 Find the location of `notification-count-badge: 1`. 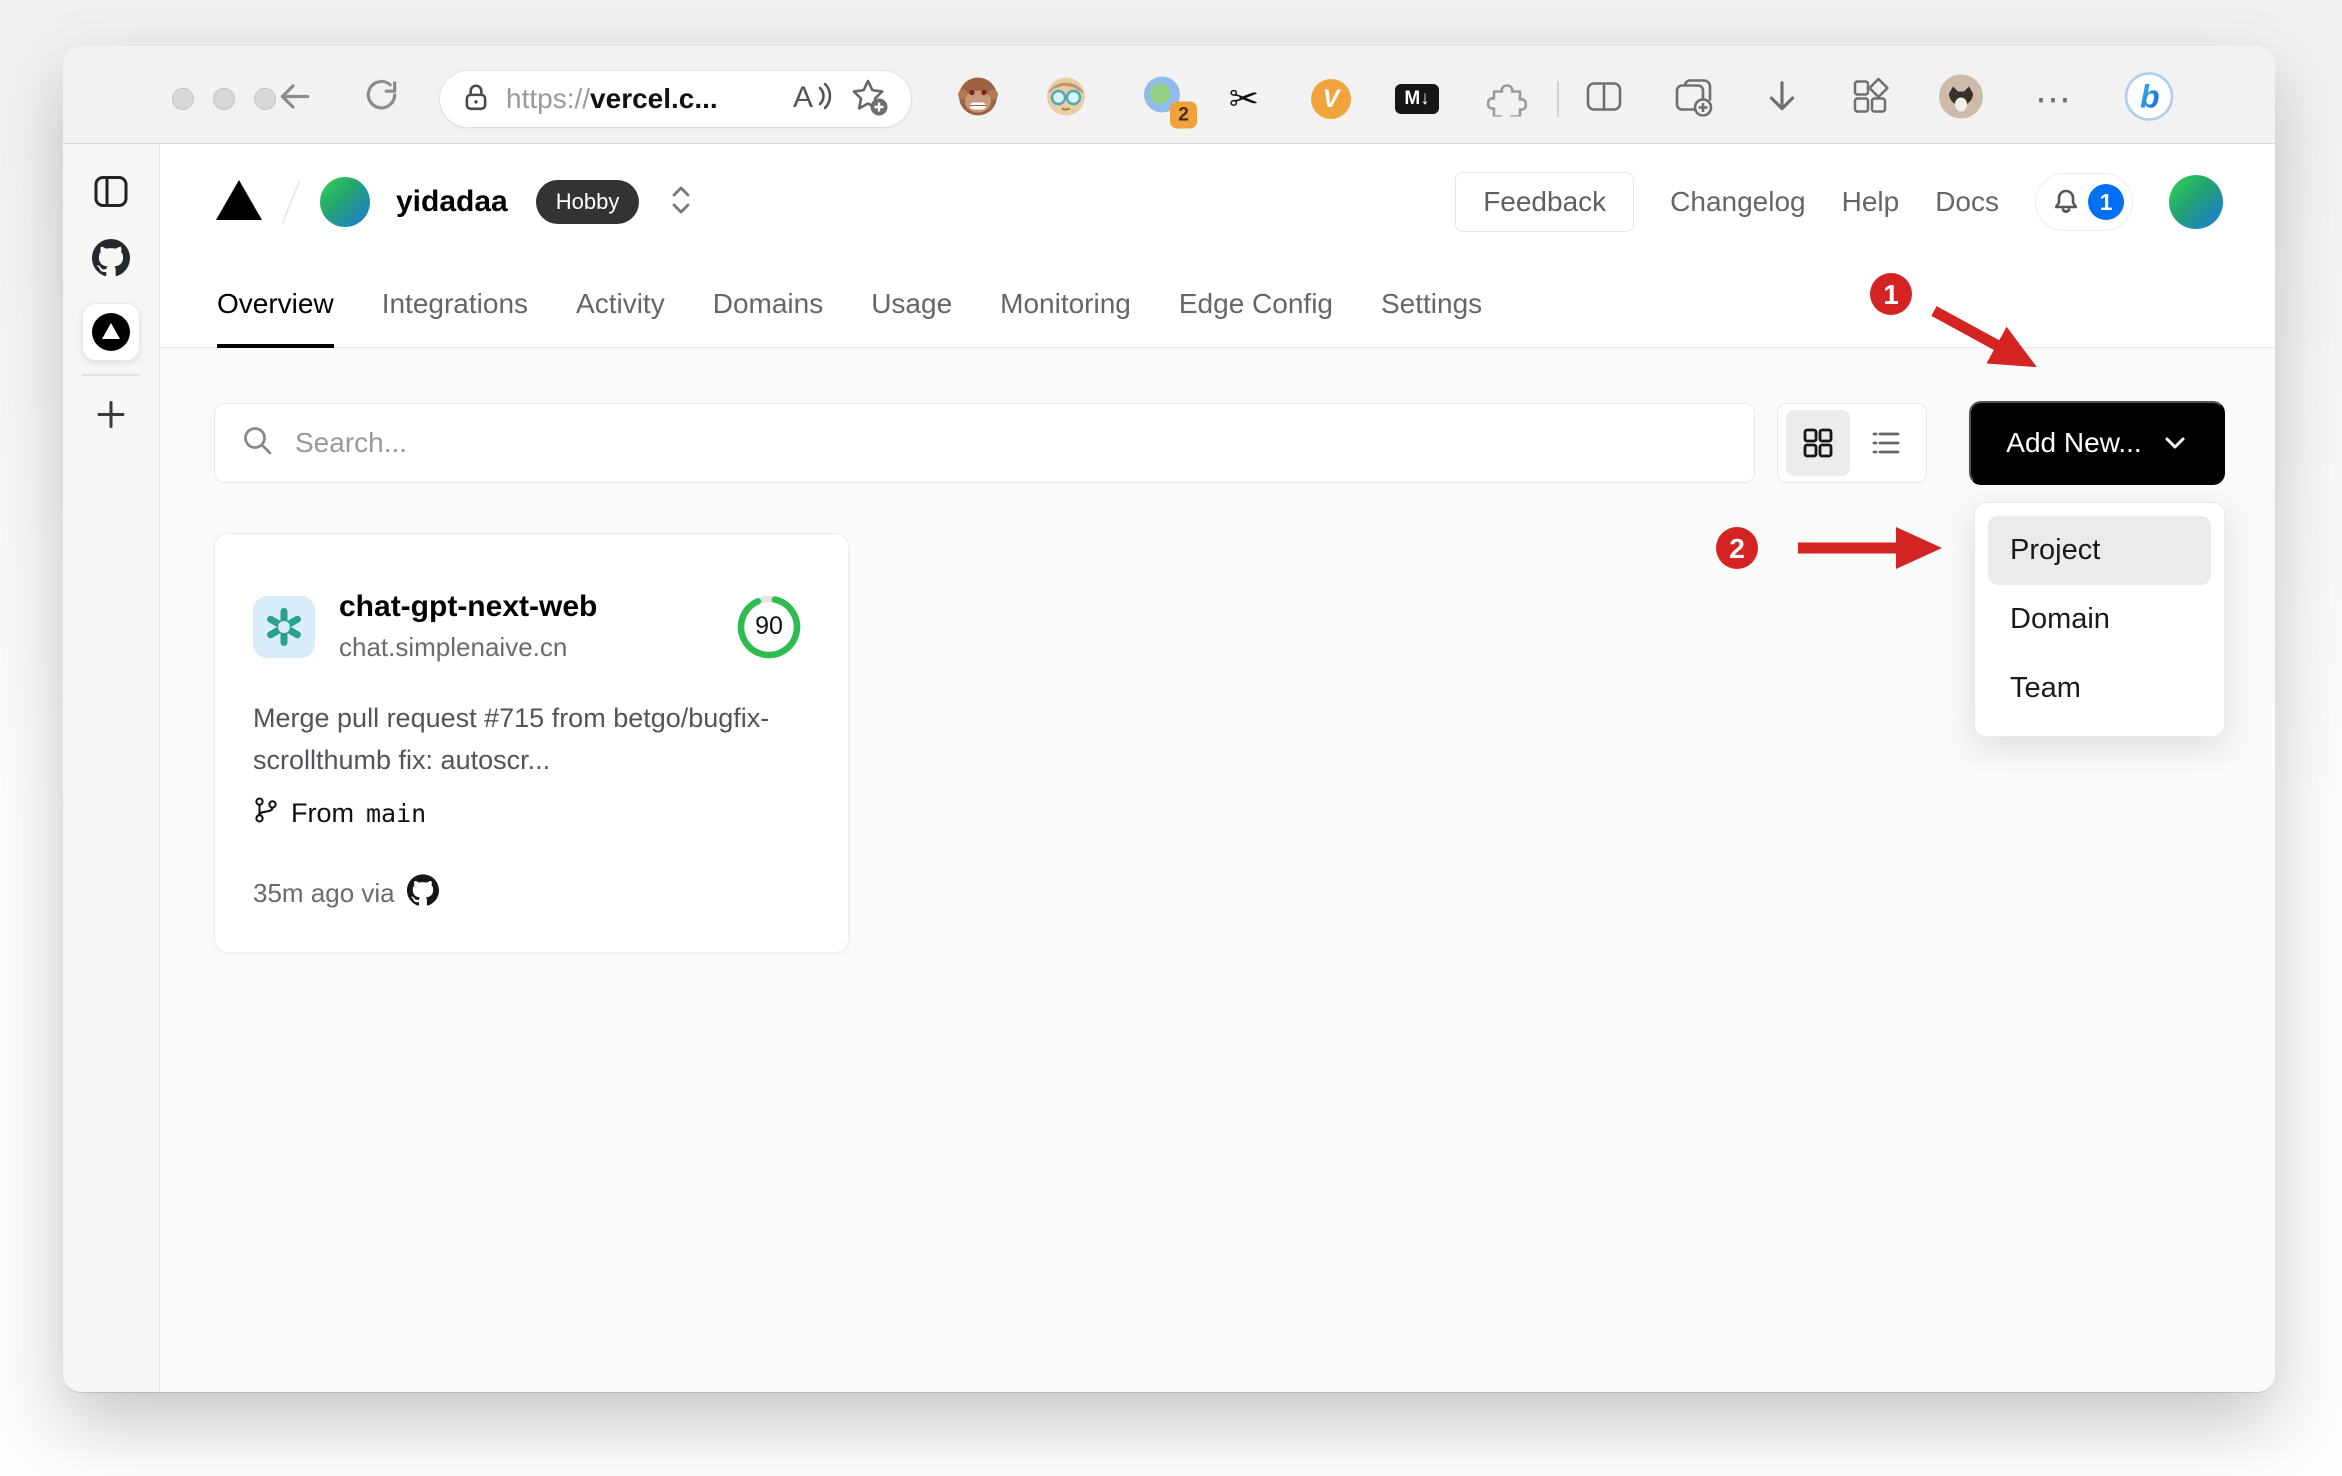

notification-count-badge: 1 is located at coordinates (2106, 202).